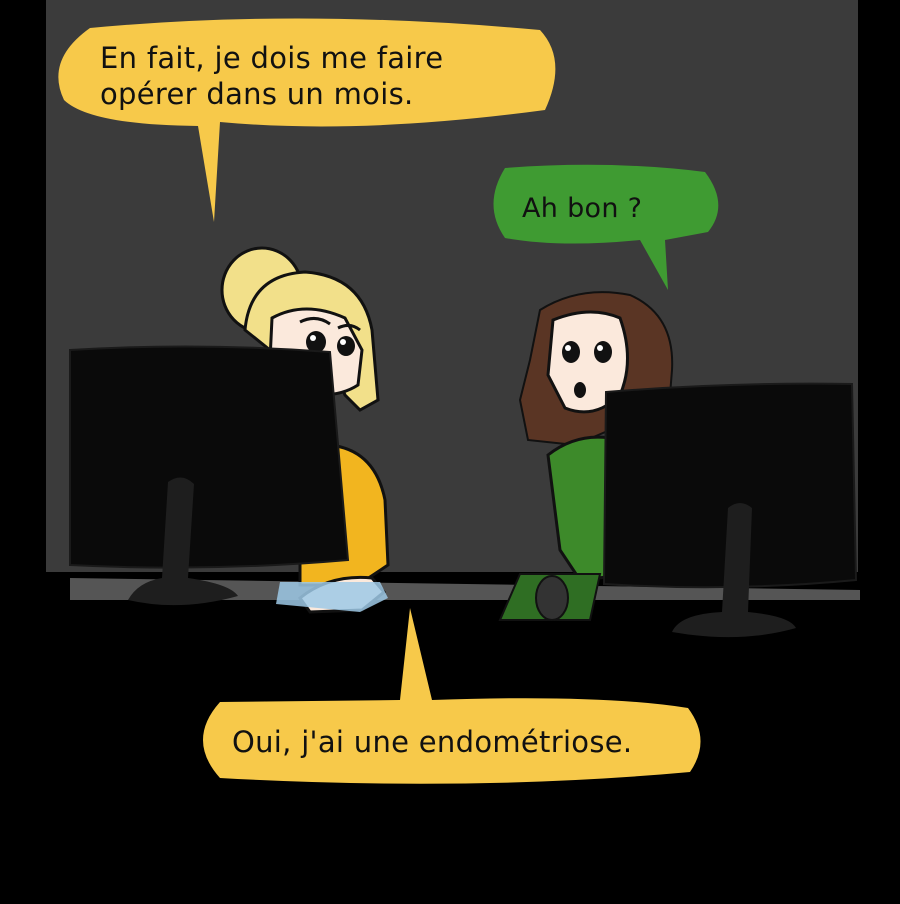  I want to click on top-bubble-line-1: En fait, je dois me faire, so click(272, 58).